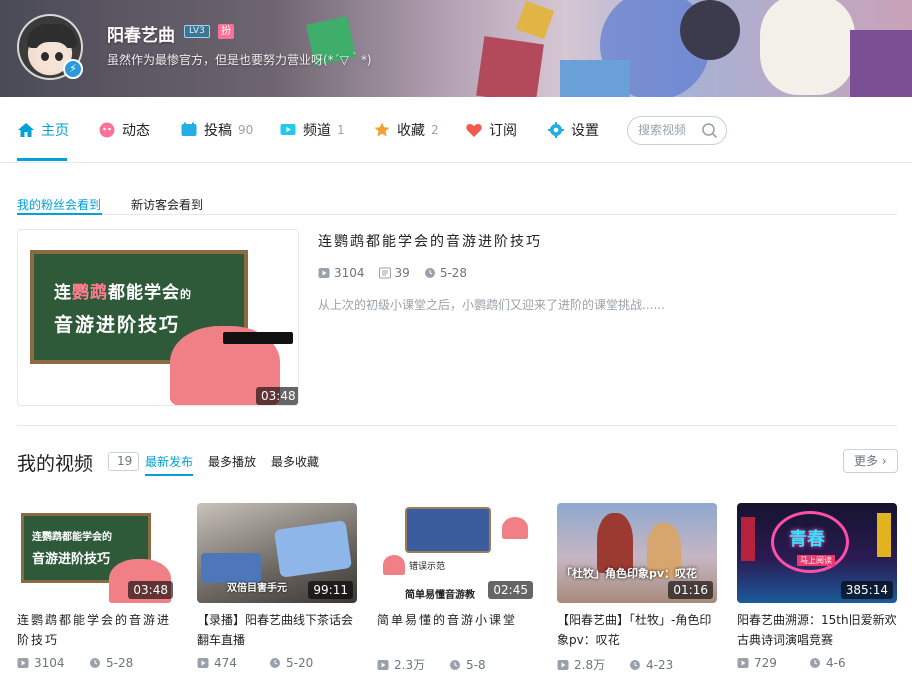 Image resolution: width=912 pixels, height=680 pixels. Describe the element at coordinates (884, 461) in the screenshot. I see `chevron-right-icon: ›` at that location.